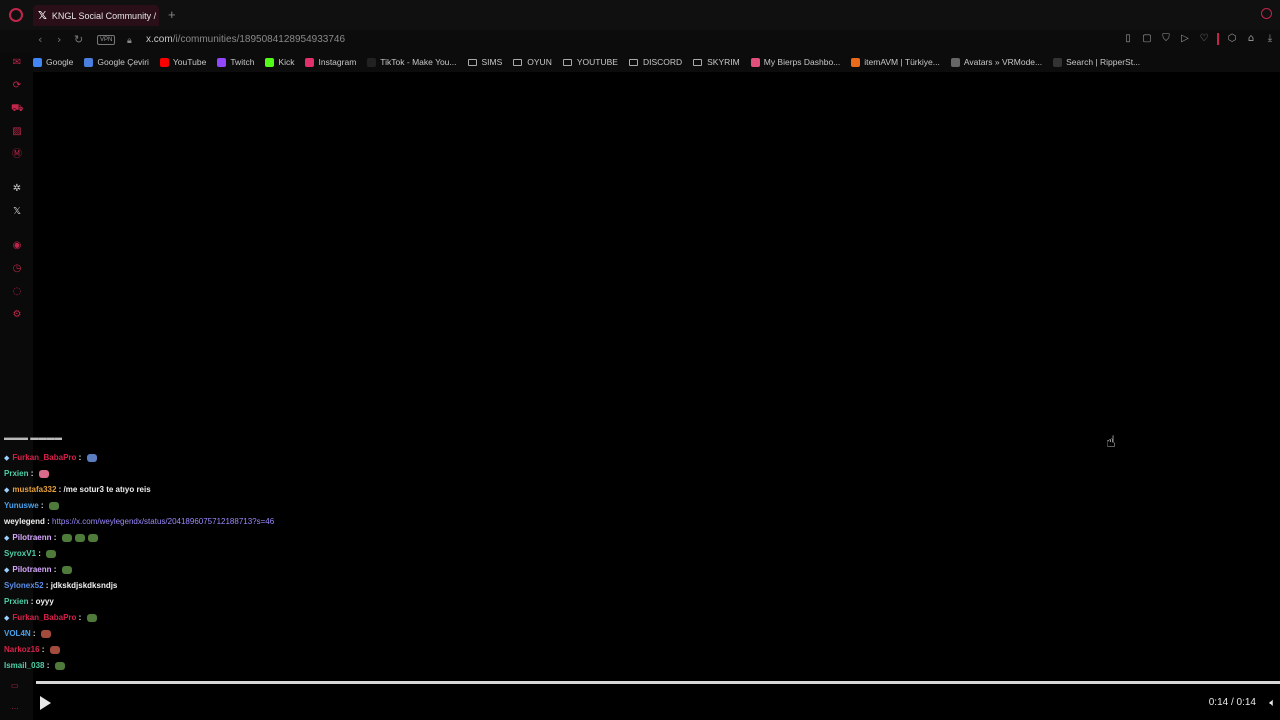 This screenshot has height=720, width=1280. What do you see at coordinates (1128, 39) in the screenshot?
I see `bookmark-icon: ▯` at bounding box center [1128, 39].